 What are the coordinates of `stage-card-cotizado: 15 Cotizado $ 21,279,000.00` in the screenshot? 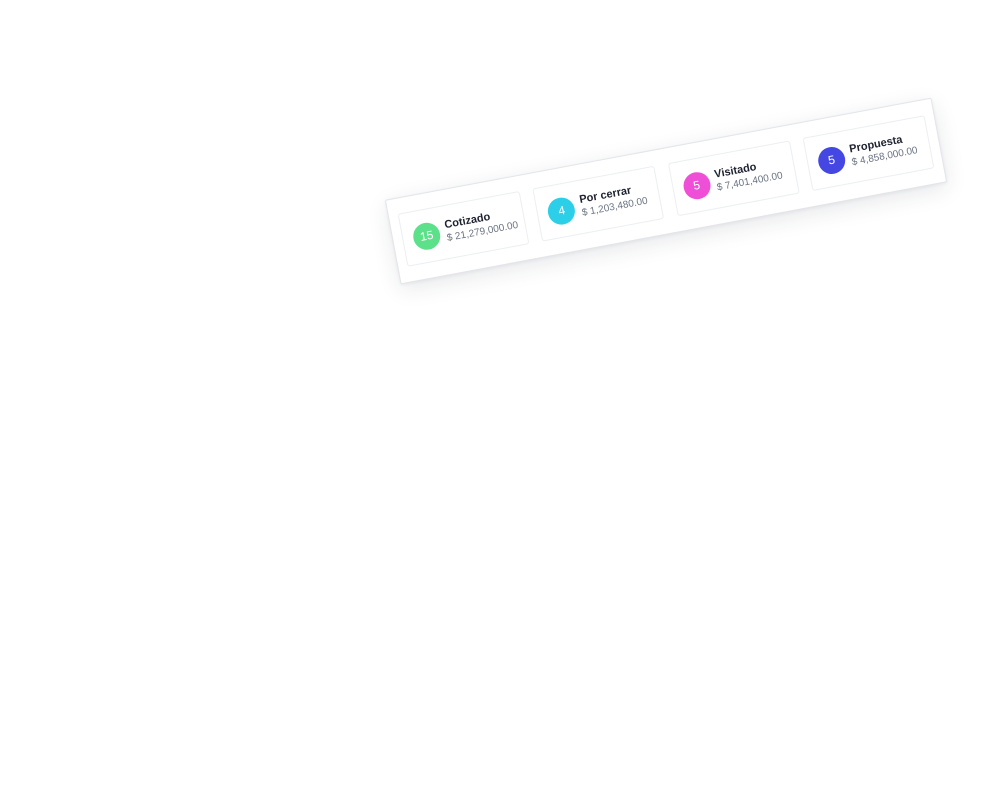 It's located at (463, 228).